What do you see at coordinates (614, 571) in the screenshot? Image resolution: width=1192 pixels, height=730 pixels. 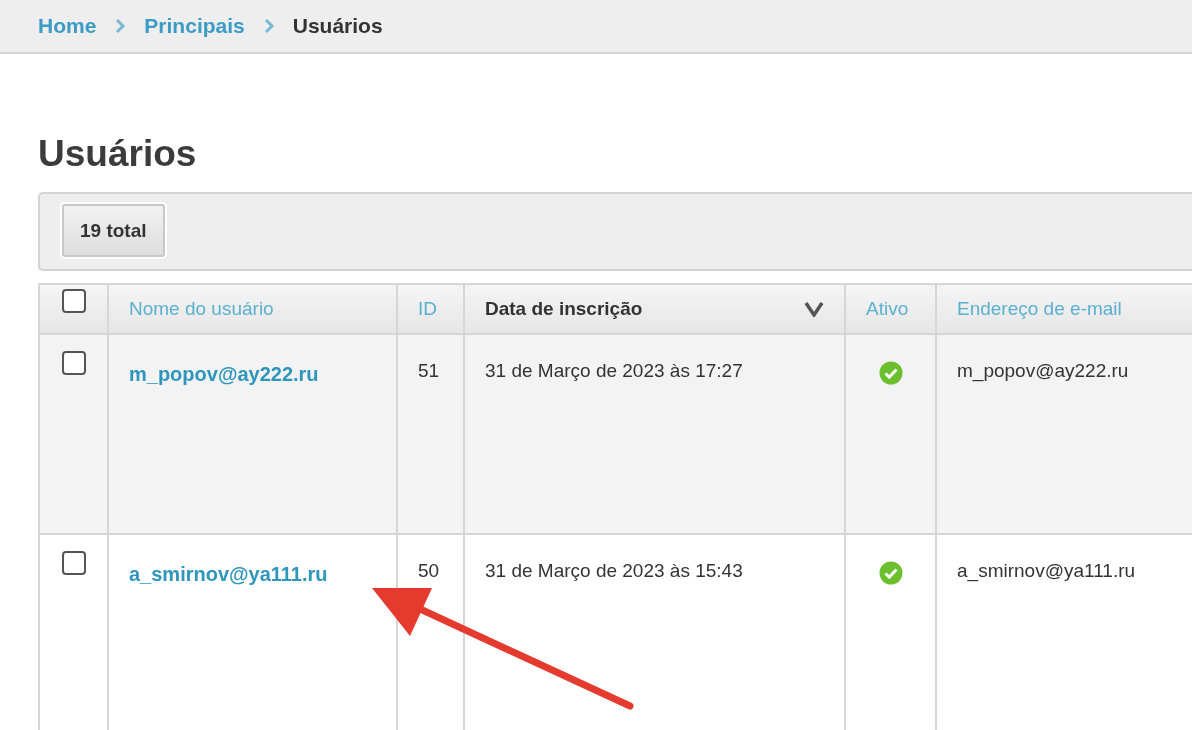 I see `table-cell: 31 de Março de 2023 às 15:43` at bounding box center [614, 571].